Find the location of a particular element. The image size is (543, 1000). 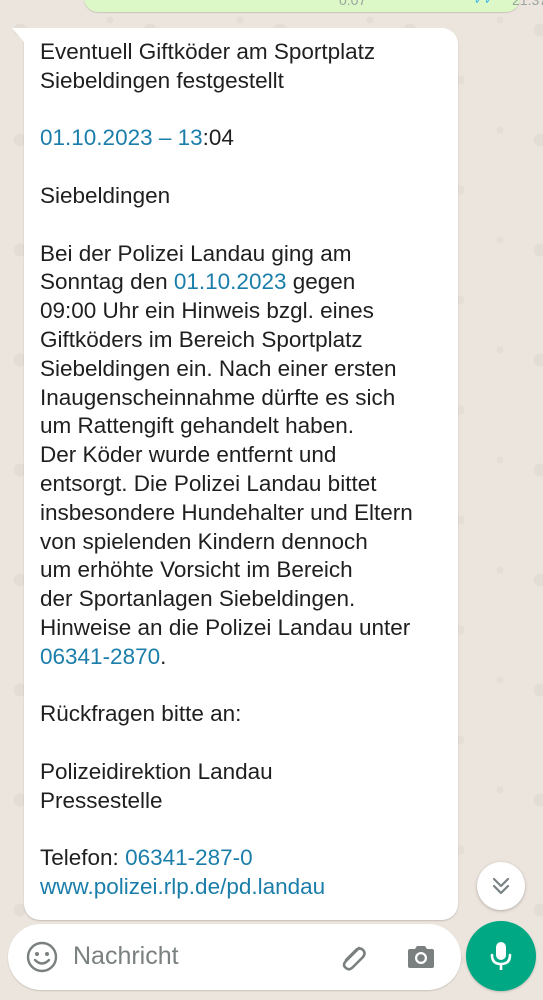

emoji-icon is located at coordinates (42, 957).